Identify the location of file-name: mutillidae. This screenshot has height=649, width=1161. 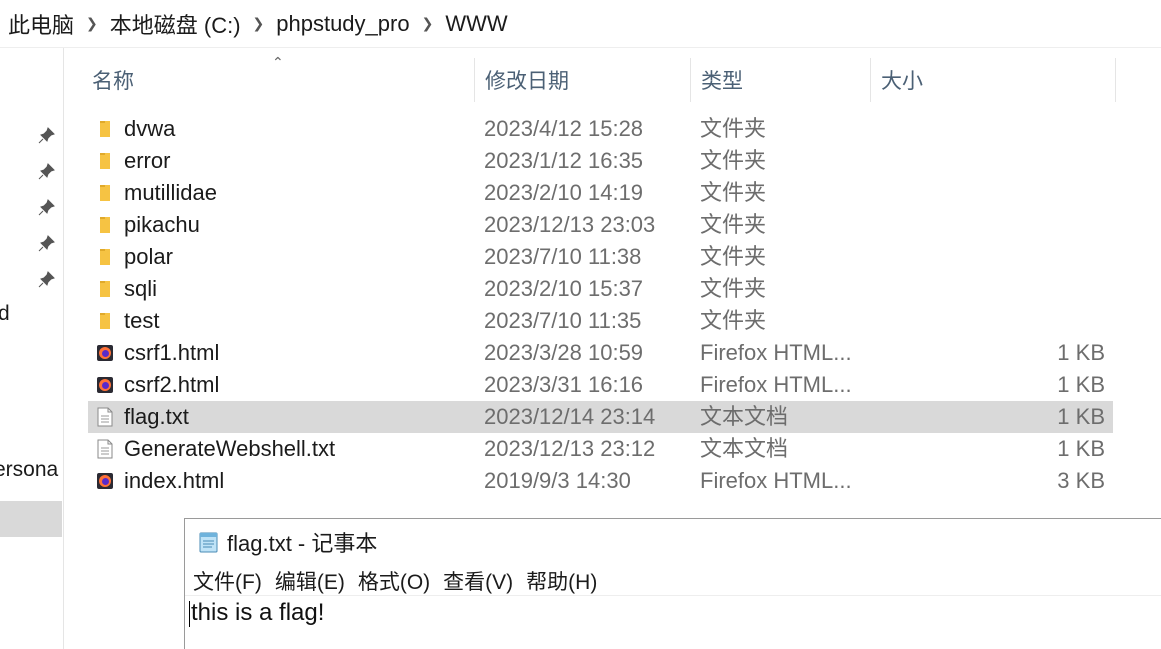
(170, 192).